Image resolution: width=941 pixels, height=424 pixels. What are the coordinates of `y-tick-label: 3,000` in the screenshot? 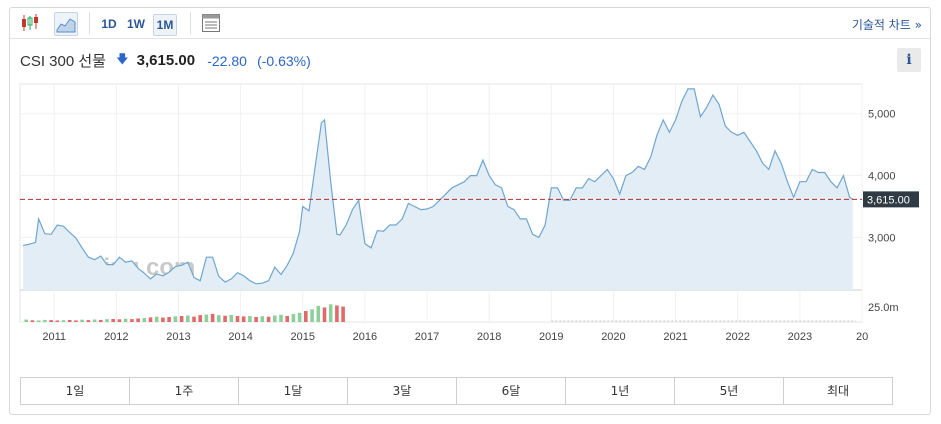 It's located at (882, 238).